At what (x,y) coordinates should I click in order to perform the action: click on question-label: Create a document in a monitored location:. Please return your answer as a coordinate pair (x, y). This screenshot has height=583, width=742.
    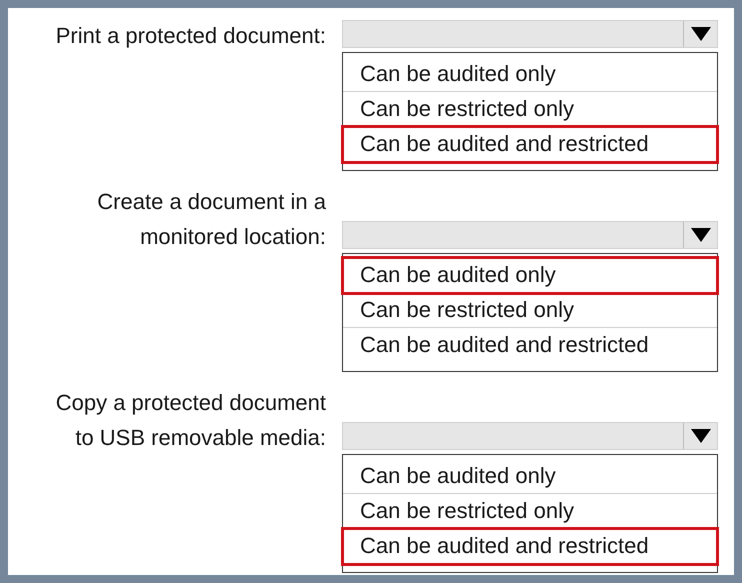
    Looking at the image, I should click on (211, 219).